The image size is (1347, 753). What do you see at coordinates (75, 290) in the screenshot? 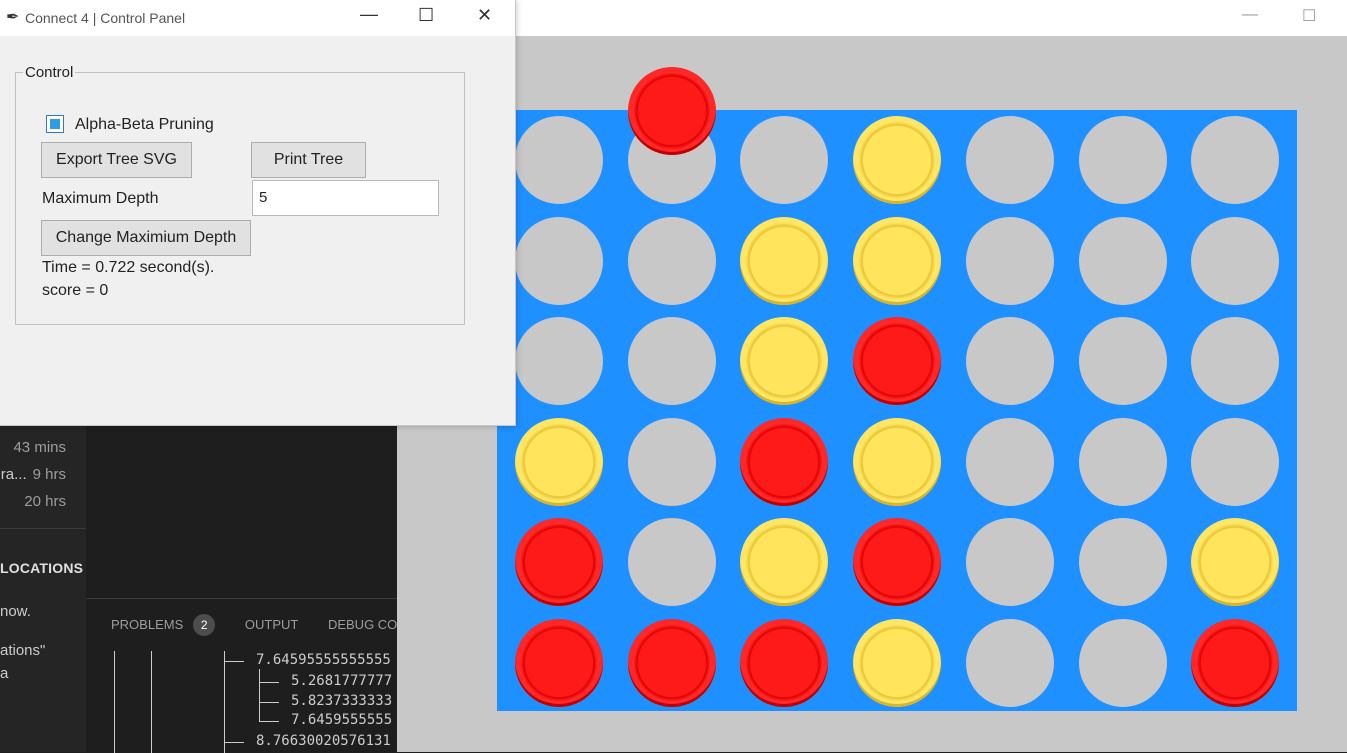
I see `score-text: score = 0` at bounding box center [75, 290].